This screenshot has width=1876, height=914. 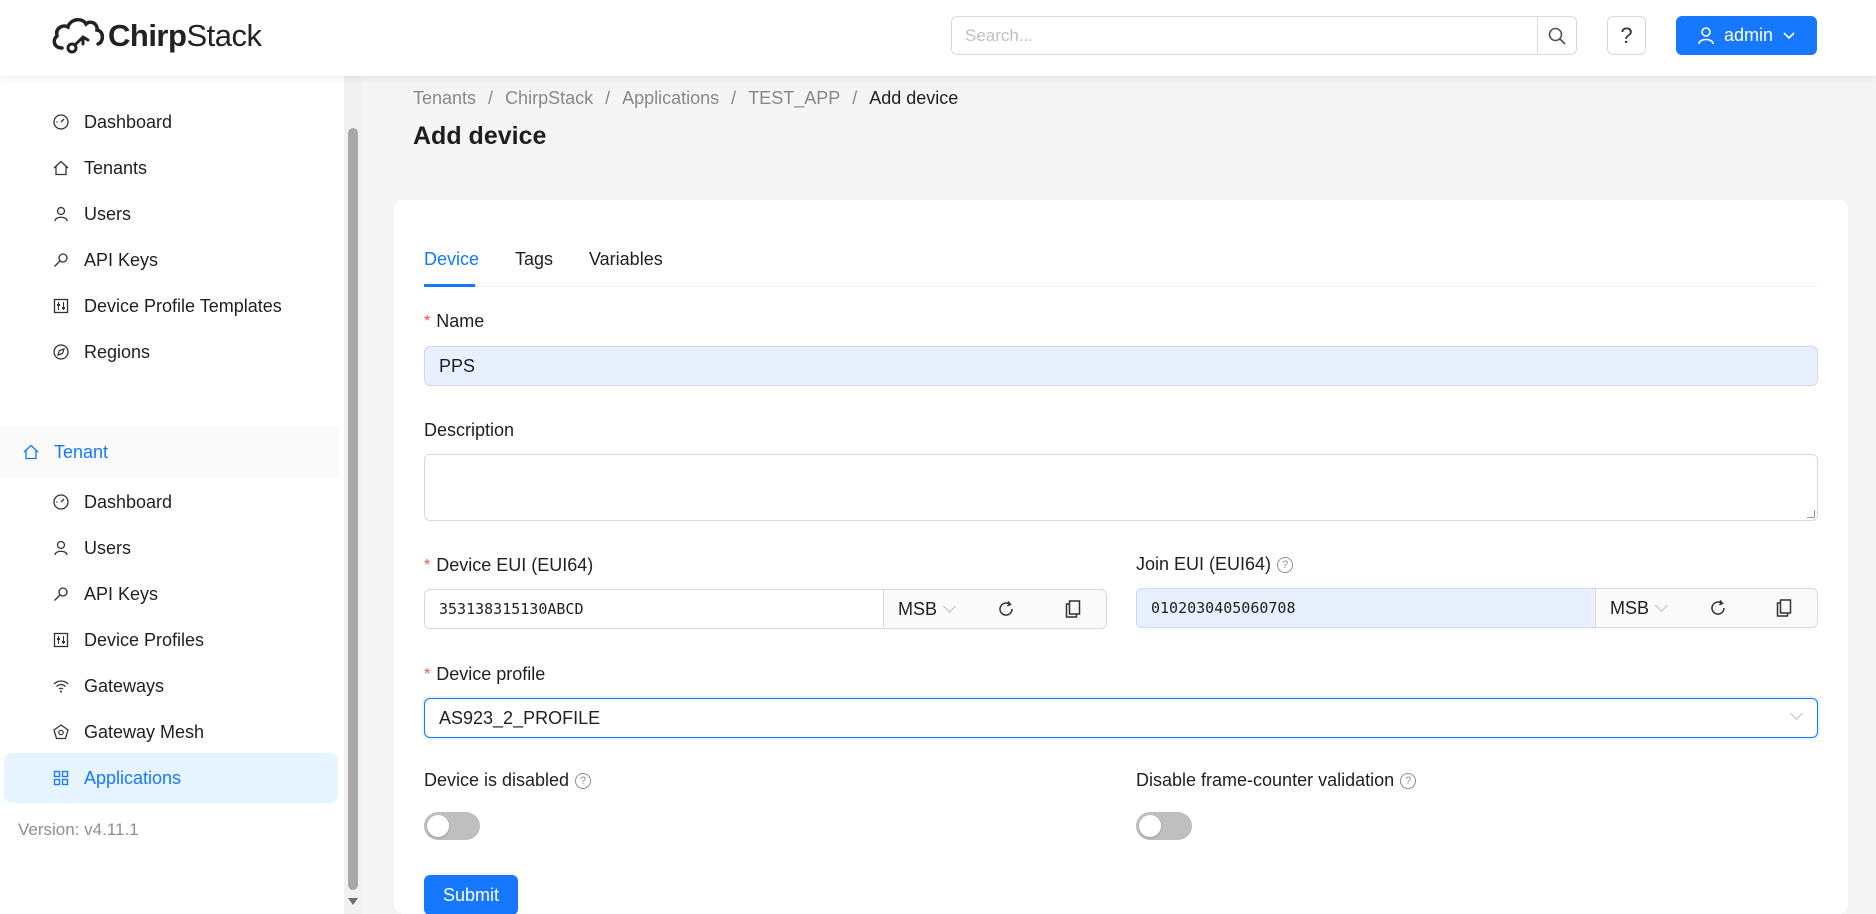 I want to click on breadcrumb-tenant-name: ChirpStack, so click(x=549, y=98).